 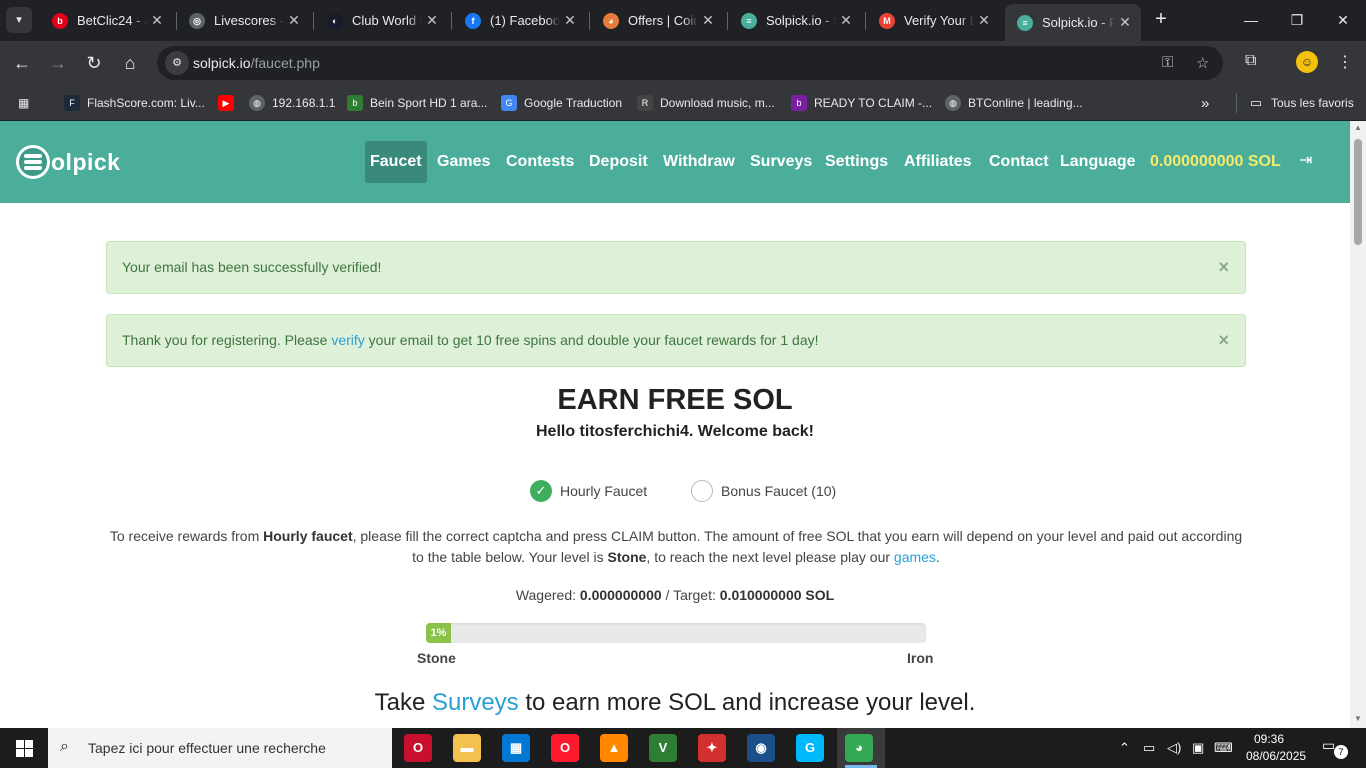 What do you see at coordinates (763, 491) in the screenshot?
I see `bonus-faucet-option: Bonus Faucet (10)` at bounding box center [763, 491].